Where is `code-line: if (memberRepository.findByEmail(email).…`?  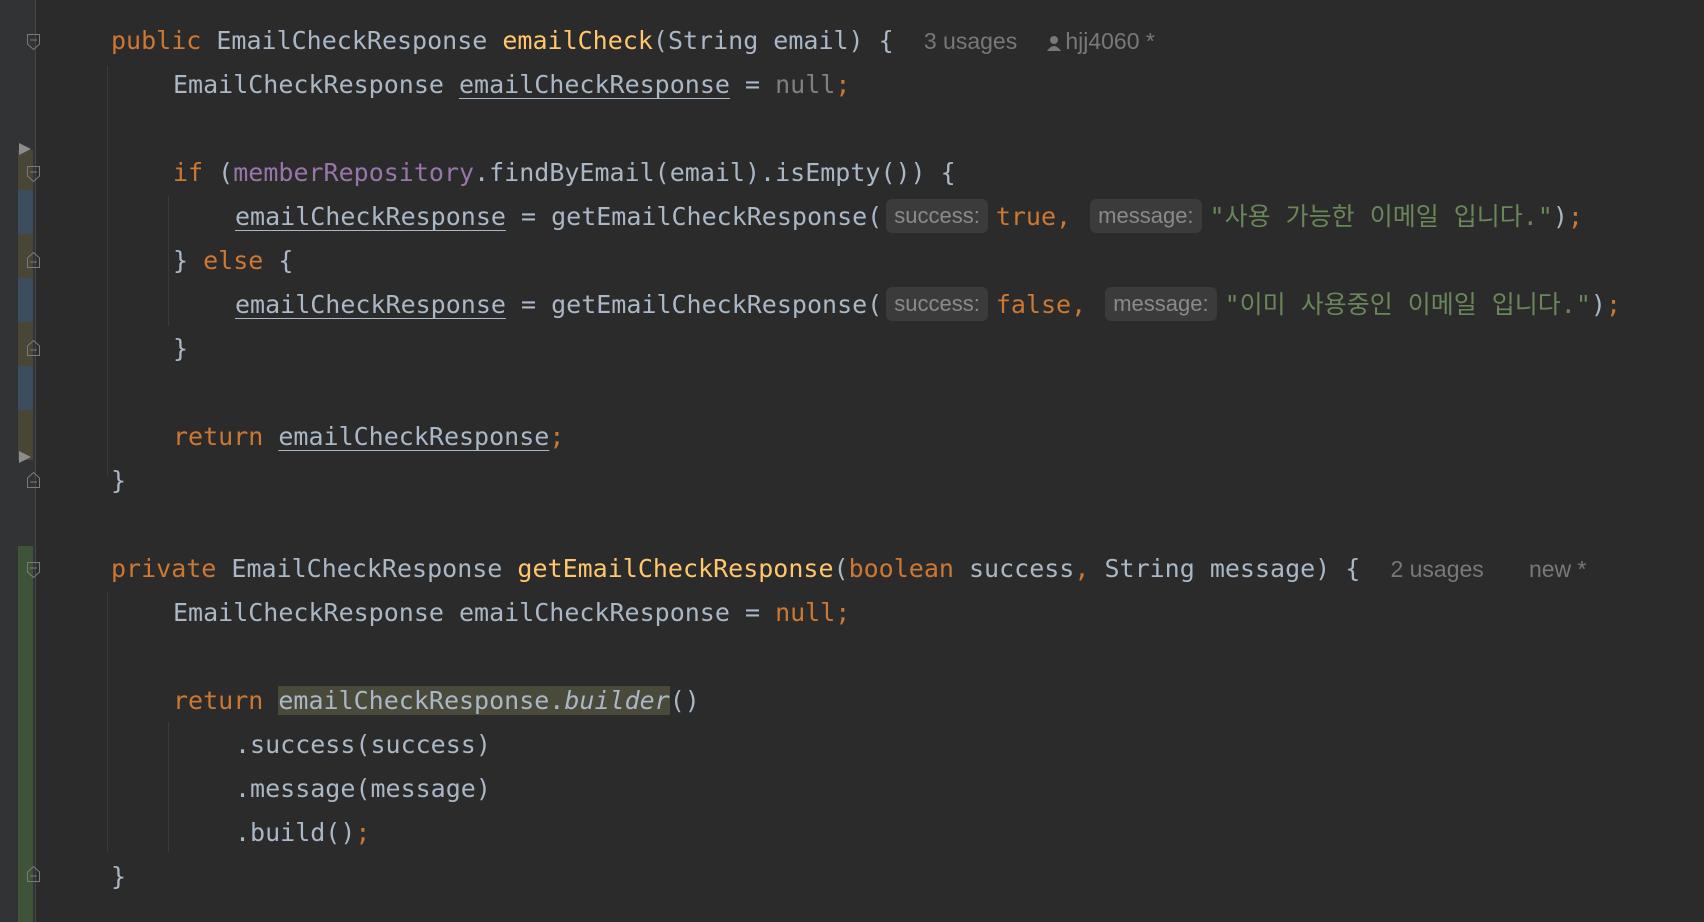
code-line: if (memberRepository.findByEmail(email).… is located at coordinates (564, 173).